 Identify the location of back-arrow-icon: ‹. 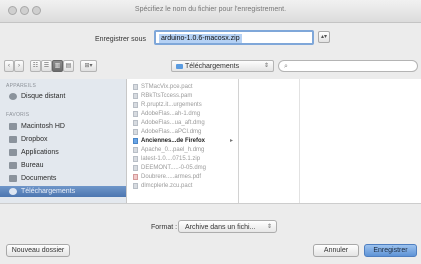
(9, 66).